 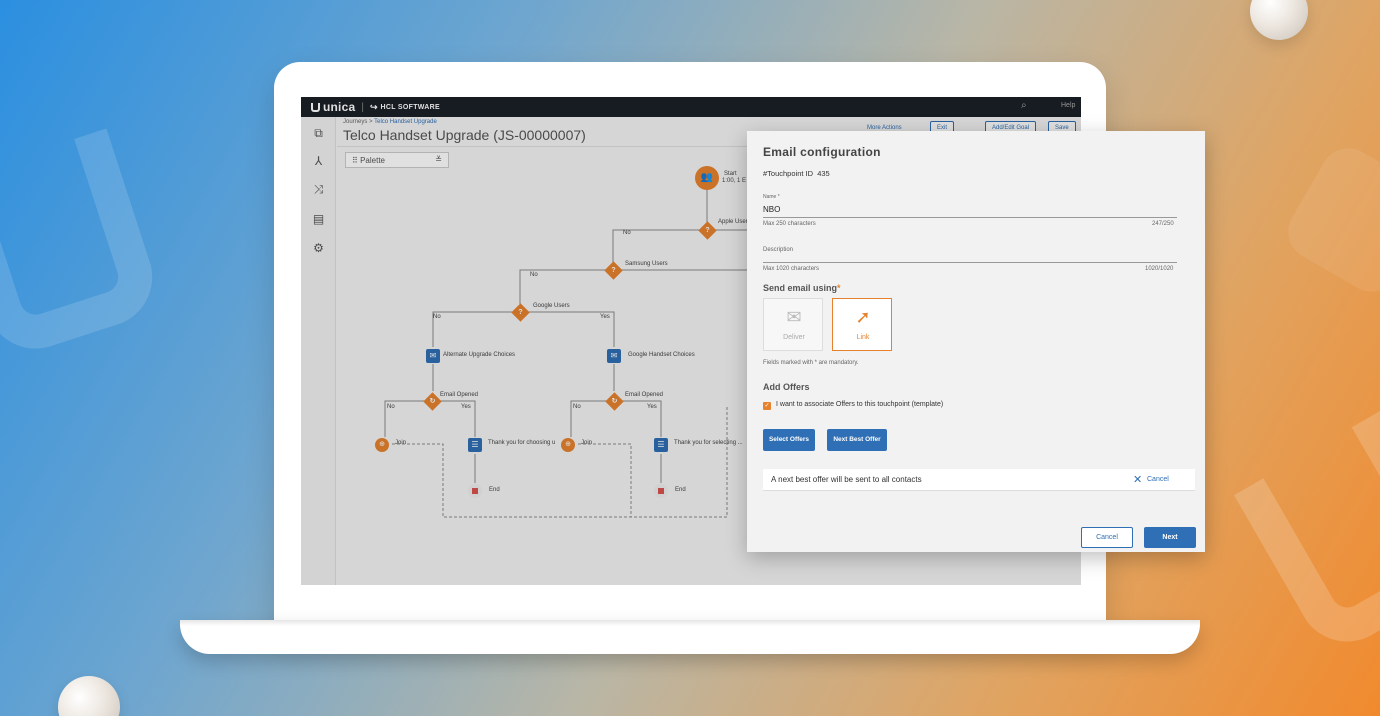 I want to click on start-label: Start, so click(x=730, y=174).